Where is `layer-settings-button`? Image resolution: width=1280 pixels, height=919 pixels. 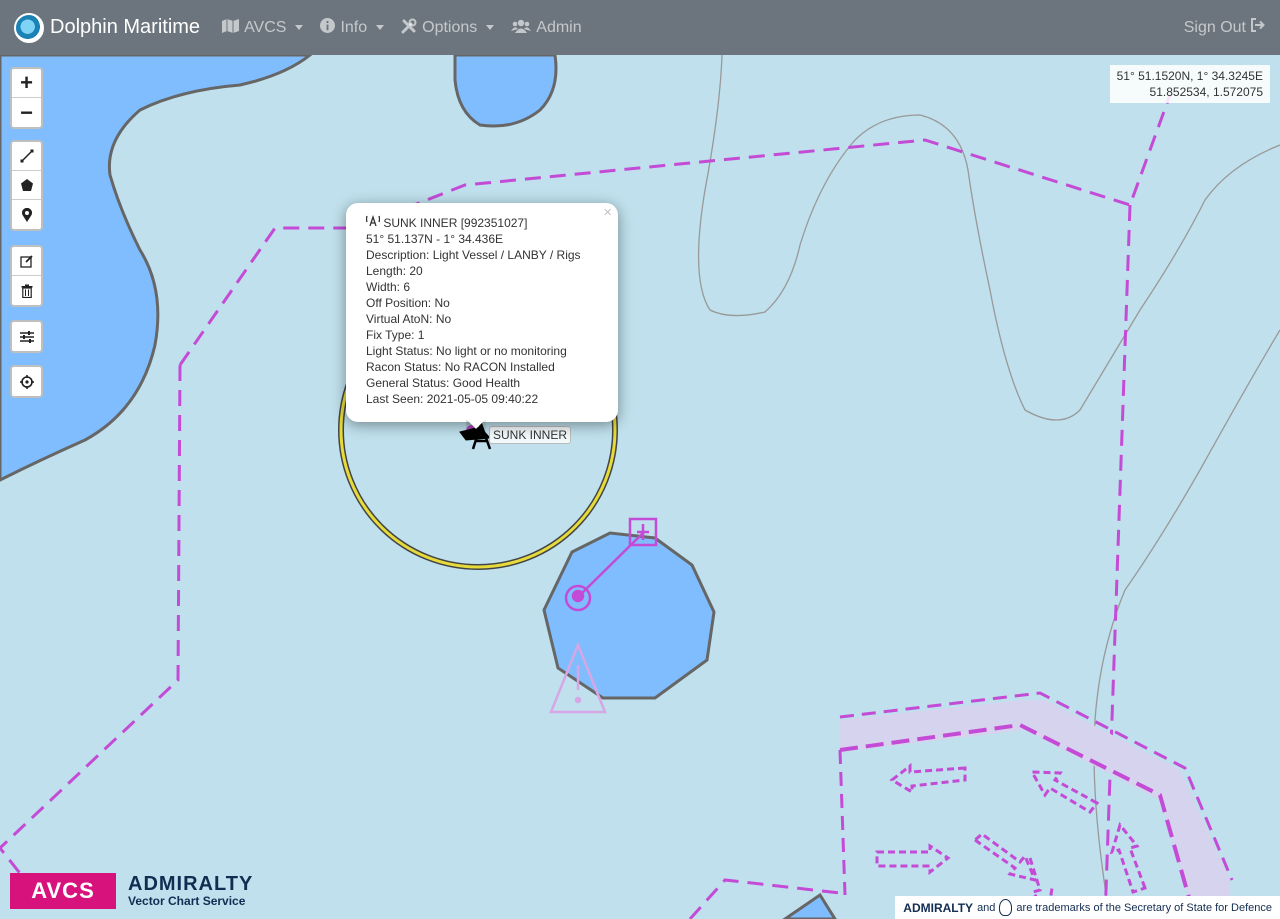 layer-settings-button is located at coordinates (26, 336).